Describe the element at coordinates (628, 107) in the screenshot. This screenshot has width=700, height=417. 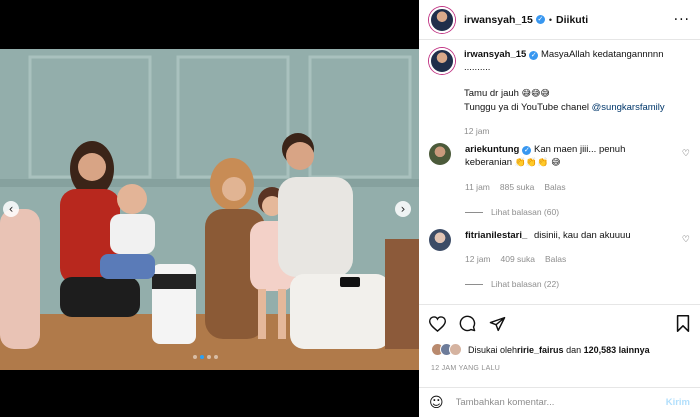
I see `caption-mention-link: @sungkarsfamily` at that location.